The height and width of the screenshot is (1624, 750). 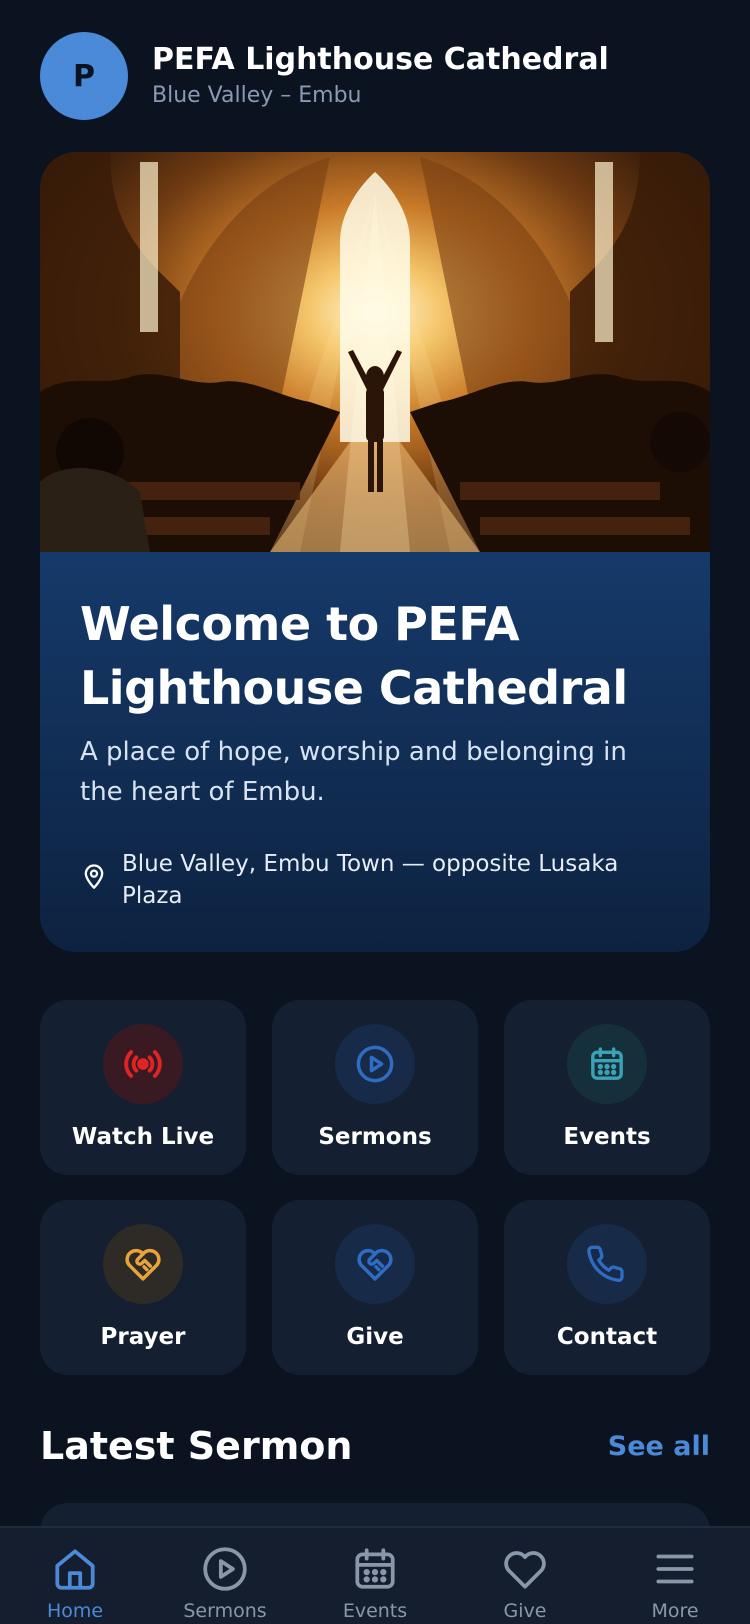 I want to click on events-label: Events, so click(x=607, y=1137).